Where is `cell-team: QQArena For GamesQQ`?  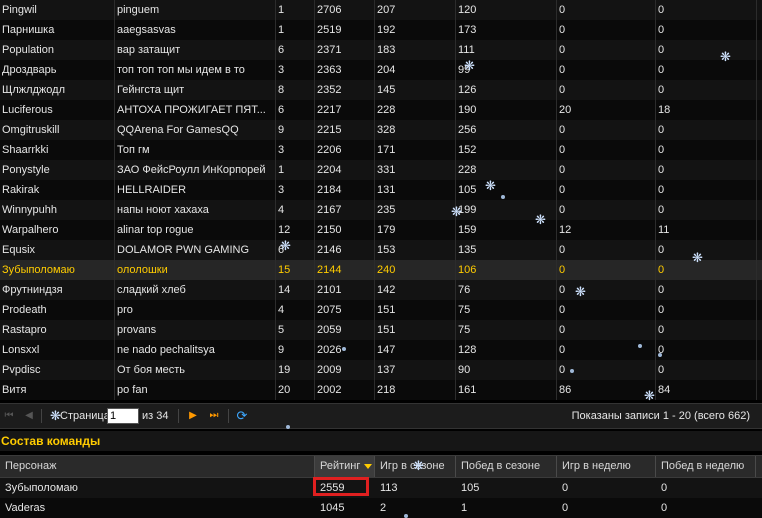
cell-team: QQArena For GamesQQ is located at coordinates (178, 130).